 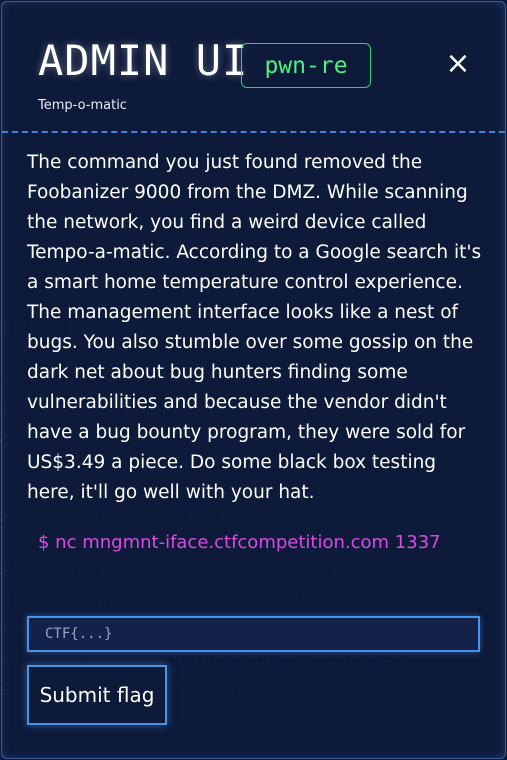 I want to click on close-icon: ×, so click(x=458, y=64).